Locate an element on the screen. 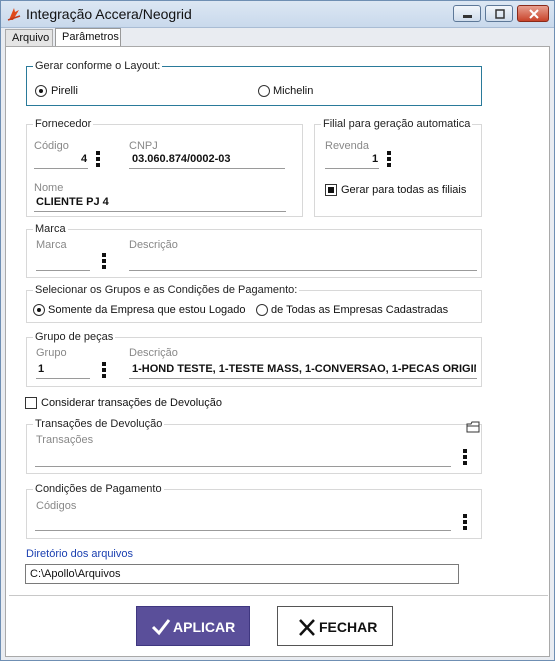 The image size is (555, 661). grupo-descricao-underline is located at coordinates (303, 378).